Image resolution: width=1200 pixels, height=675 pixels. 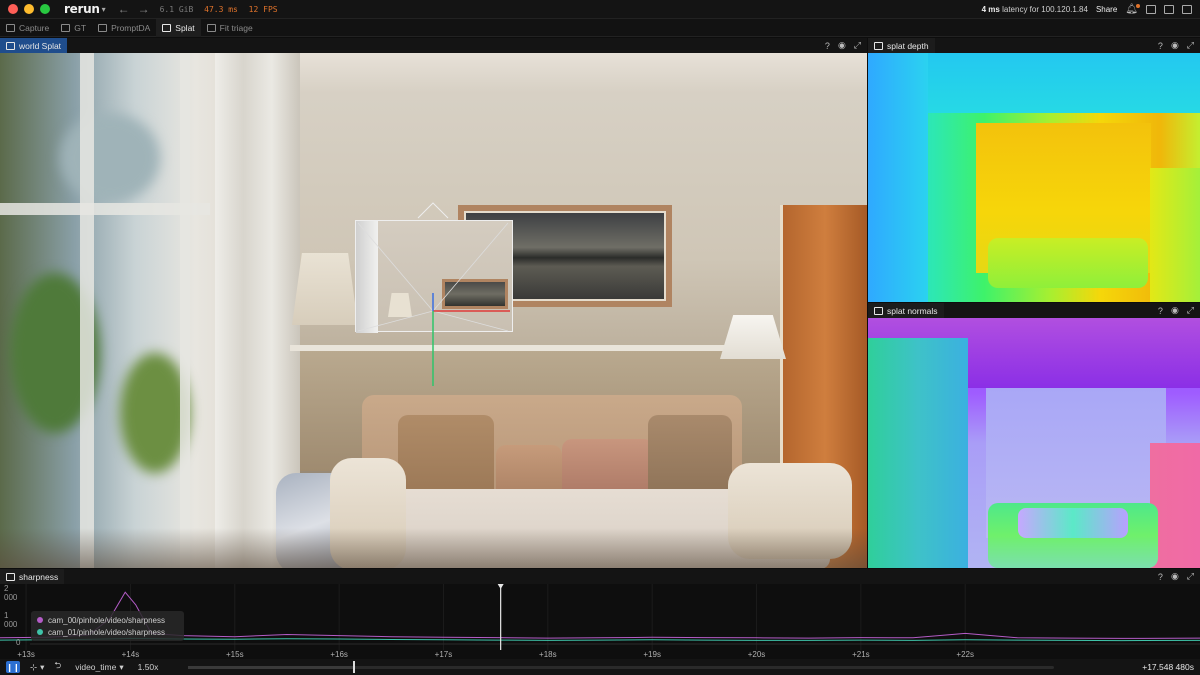 I want to click on playback-mode-dropdown: ⊹ ▾, so click(x=37, y=667).